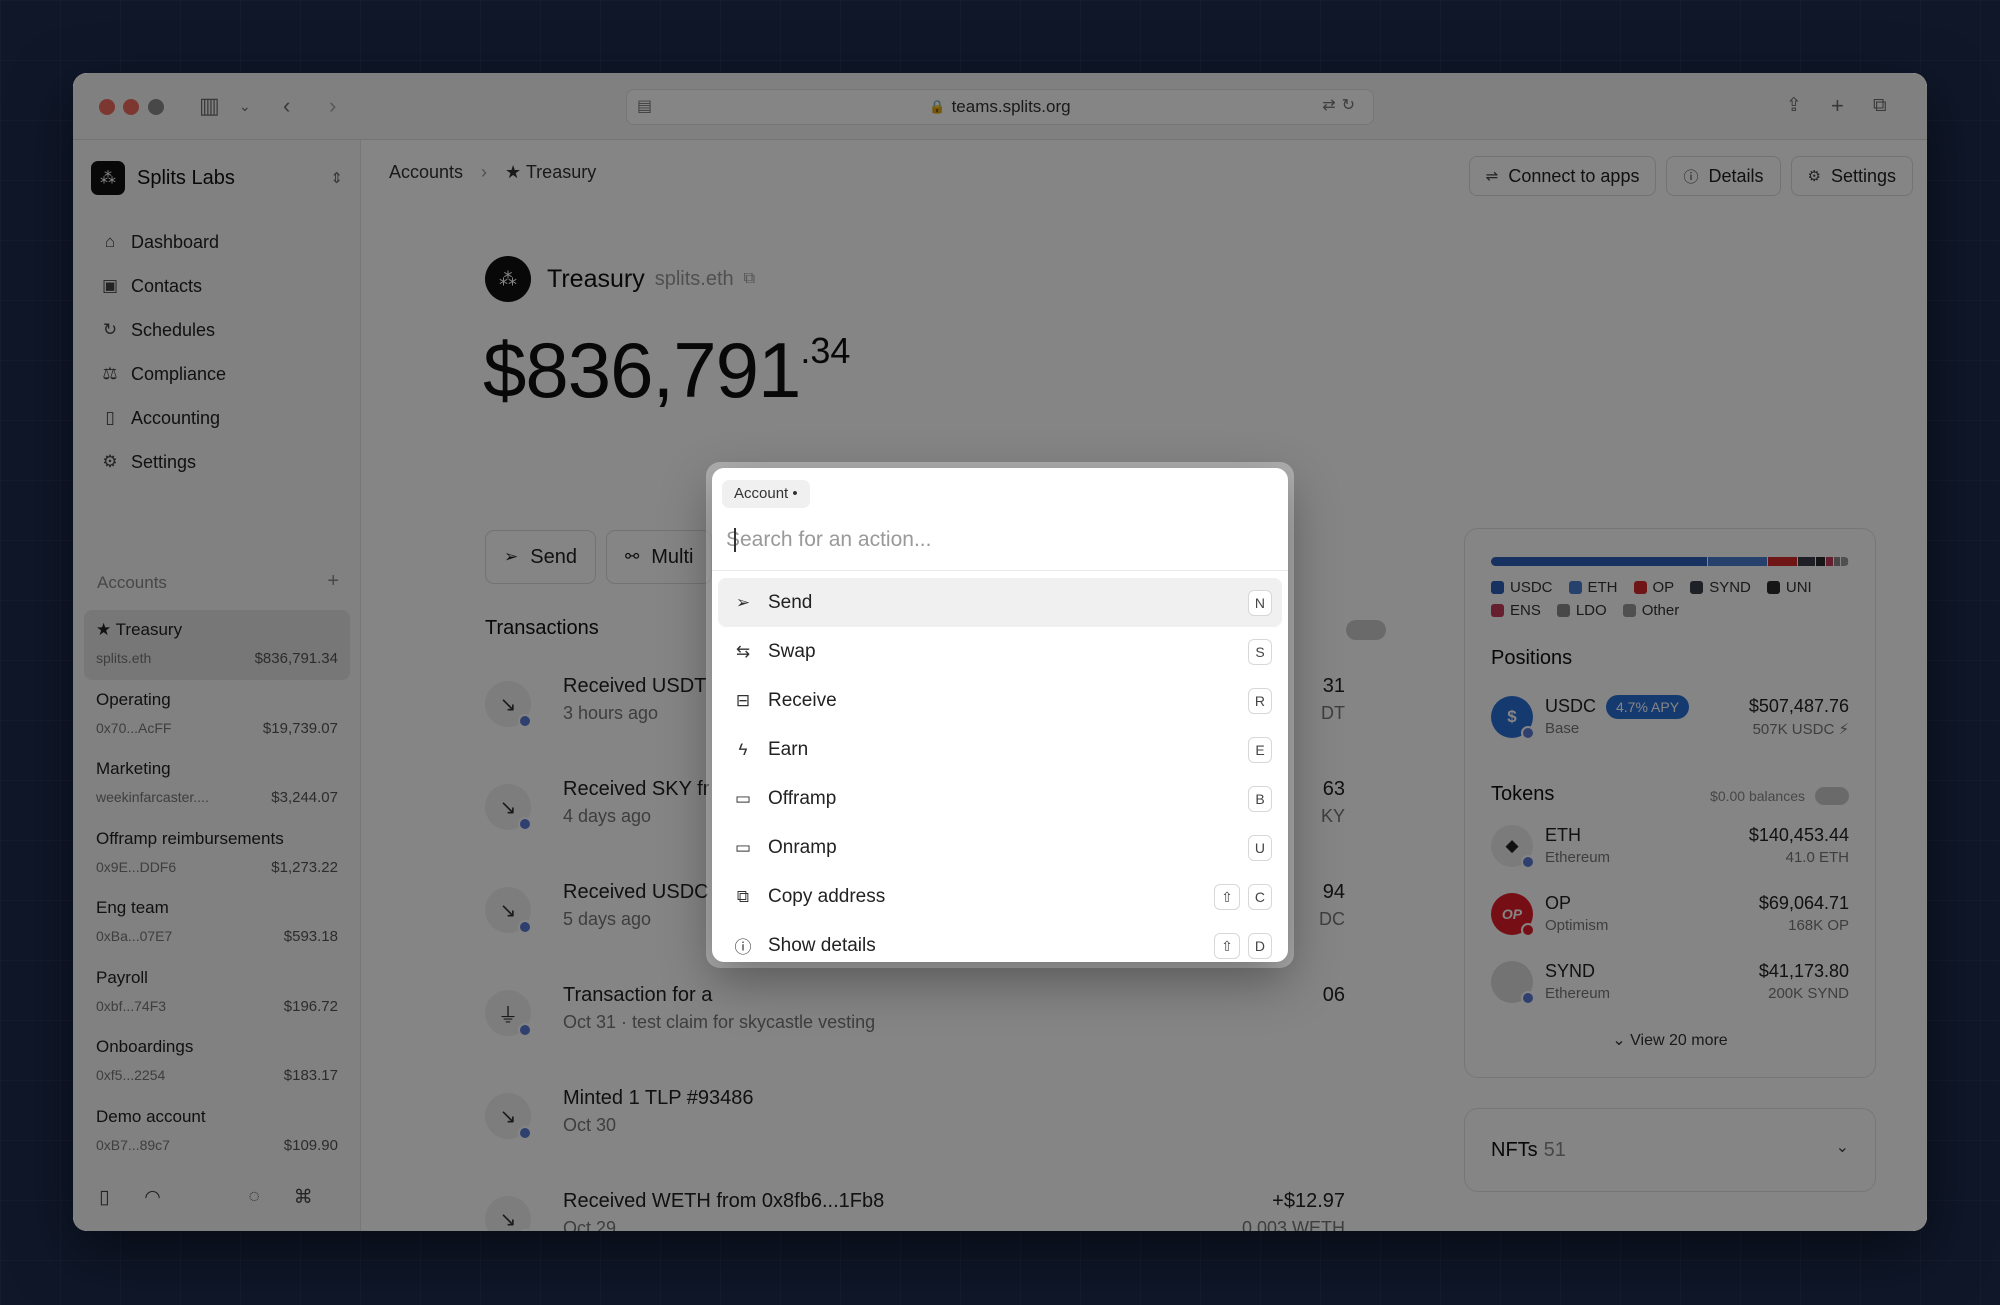  I want to click on action-show-details: ⓘ Show details ⇧ D, so click(1000, 941).